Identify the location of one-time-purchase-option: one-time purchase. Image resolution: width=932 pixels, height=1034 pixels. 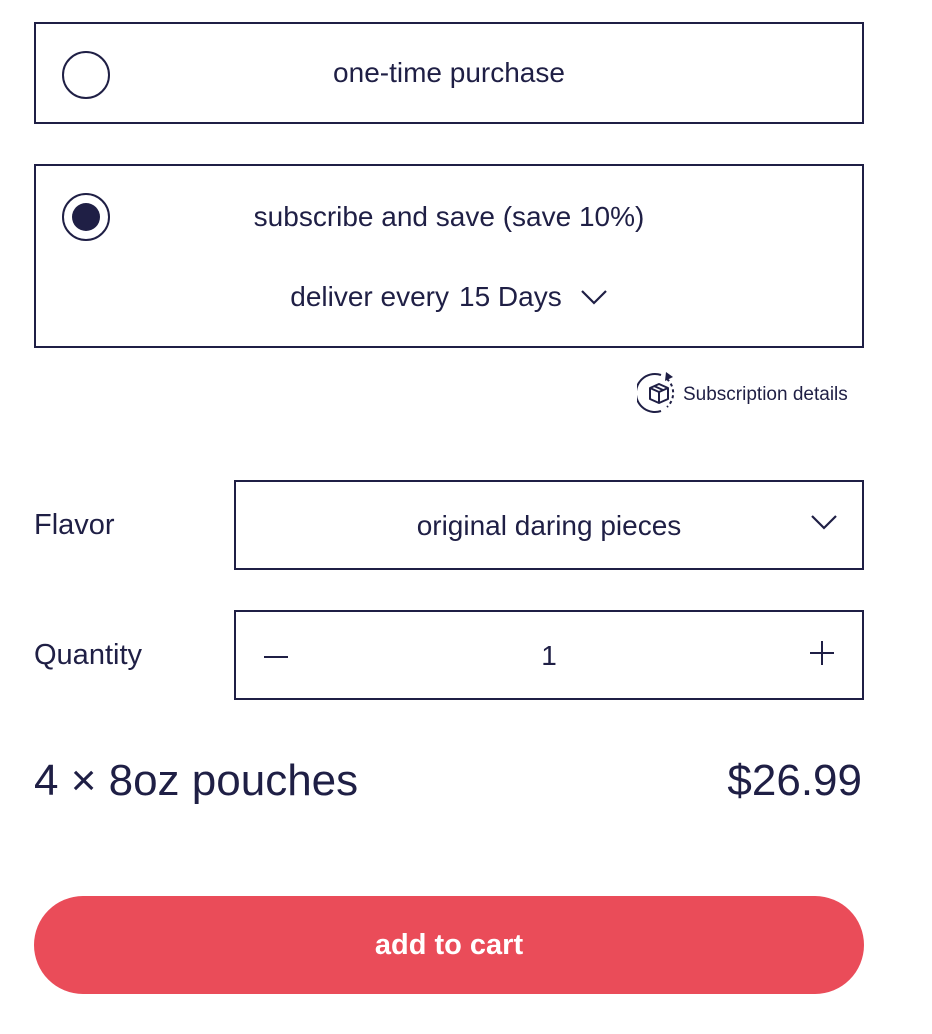
(449, 73).